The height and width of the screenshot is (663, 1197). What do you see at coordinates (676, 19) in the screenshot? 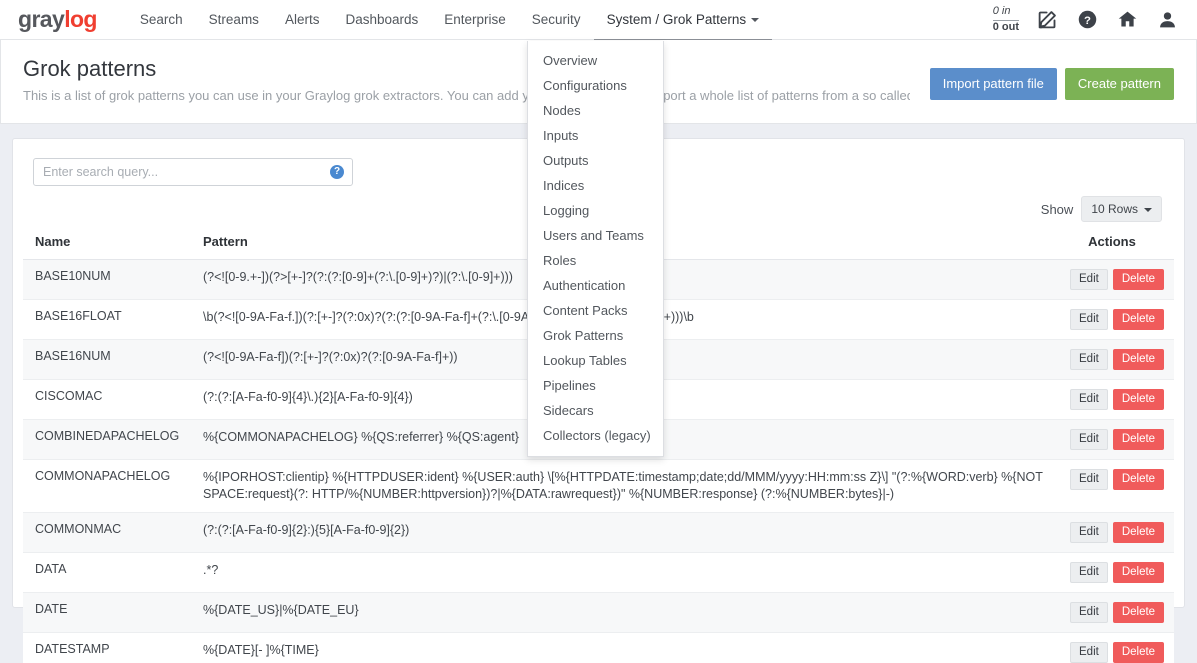
I see `nav-link-label: System / Grok Patterns` at bounding box center [676, 19].